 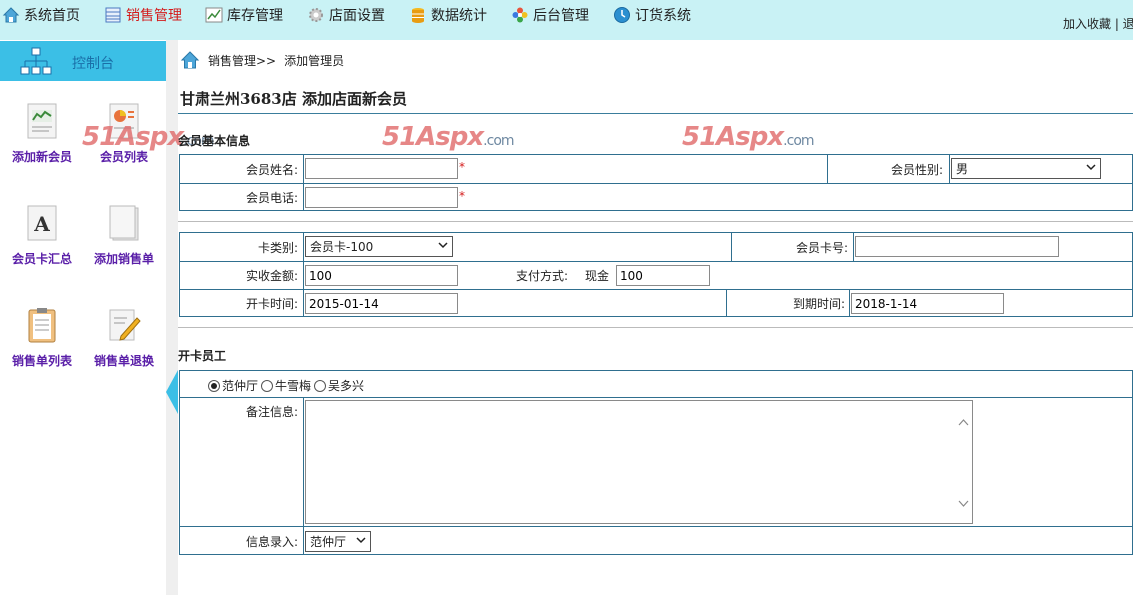 What do you see at coordinates (214, 141) in the screenshot?
I see `section-basic-info: 会员基本信息` at bounding box center [214, 141].